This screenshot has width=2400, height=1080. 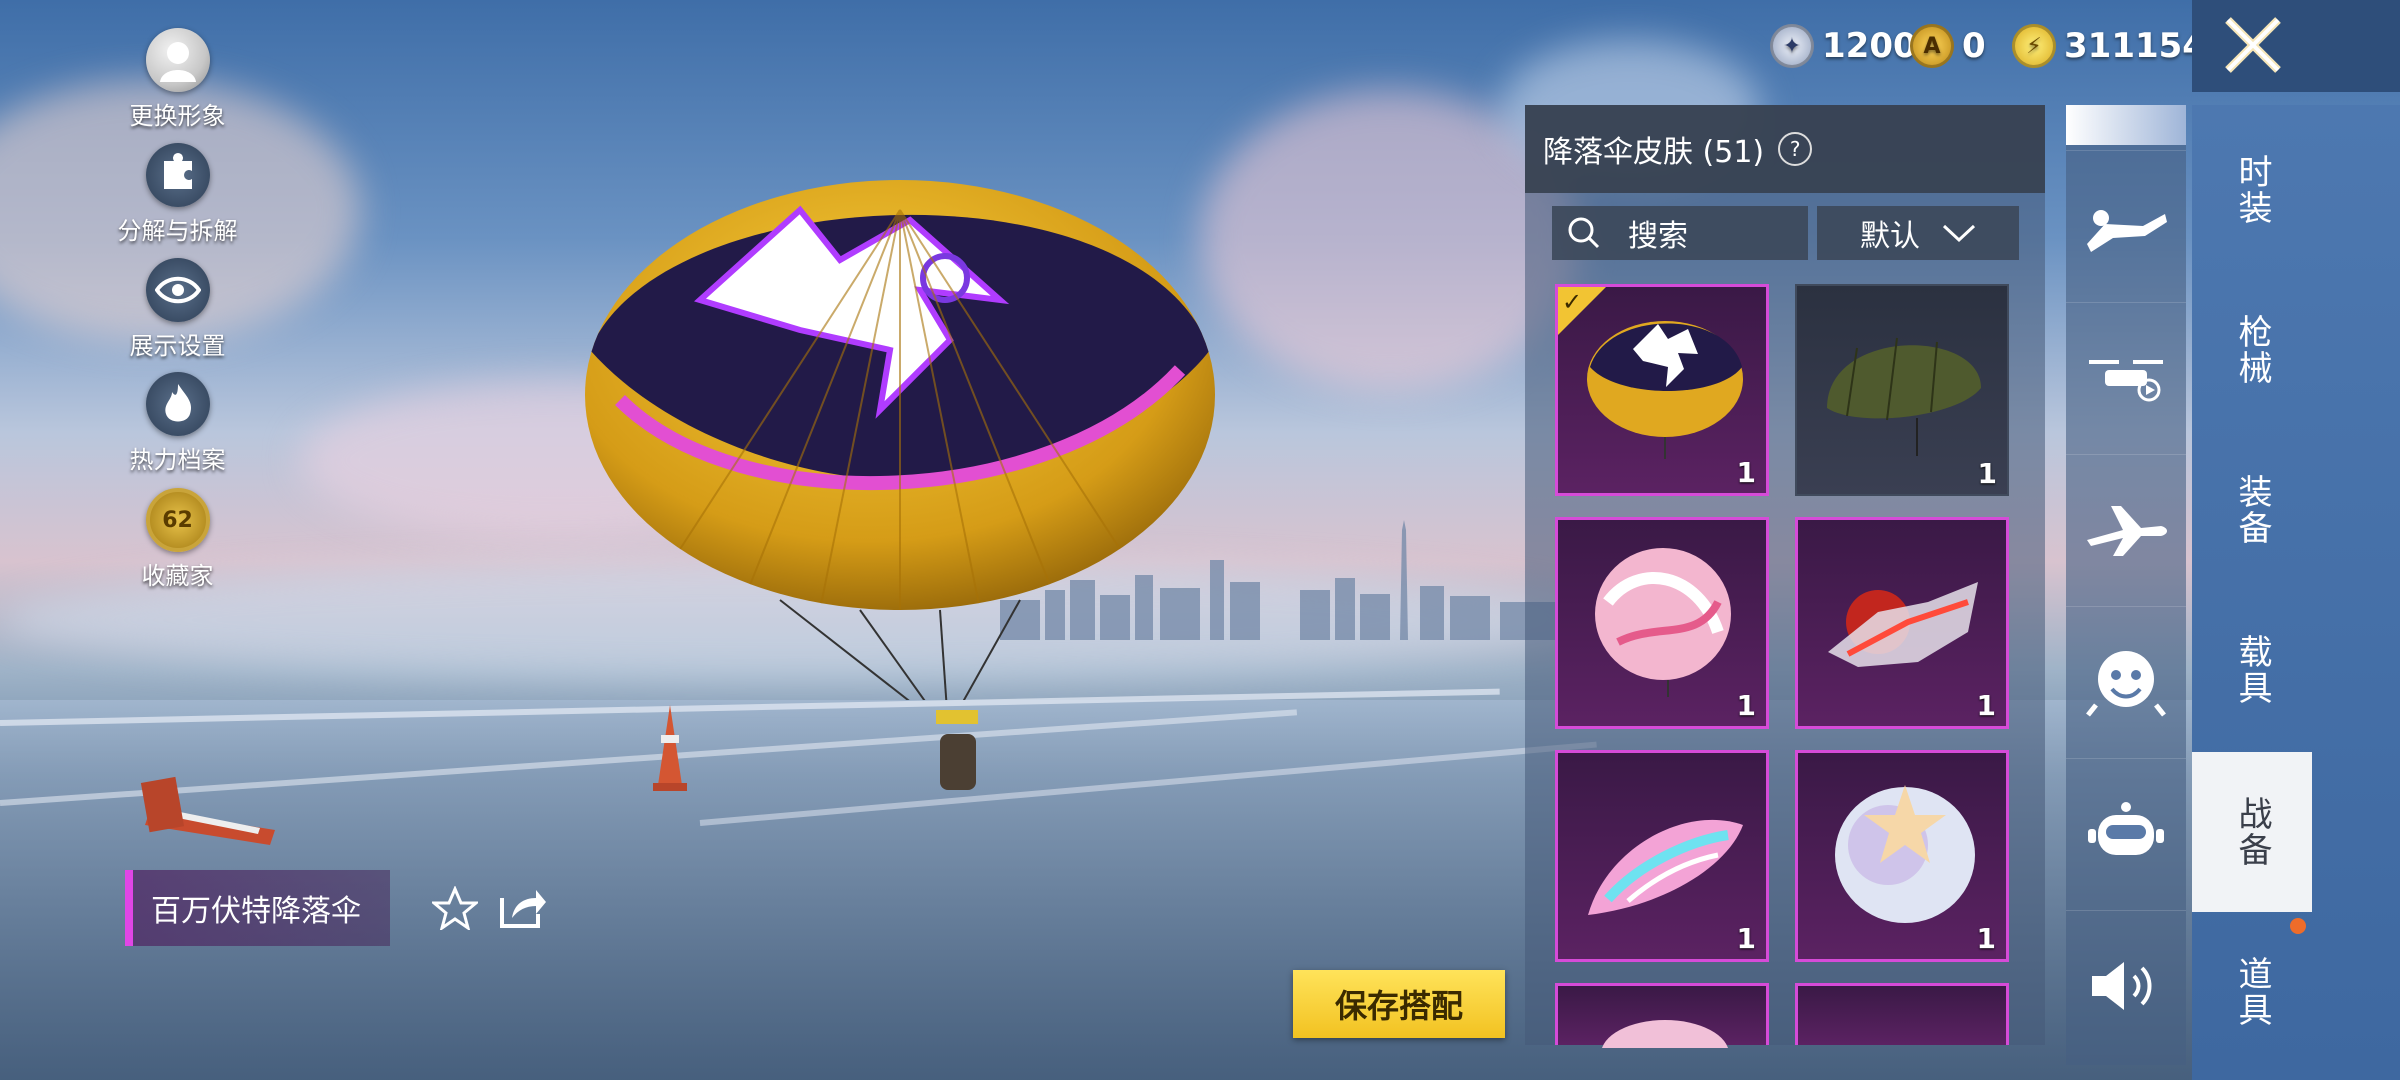 I want to click on close-icon, so click(x=2253, y=45).